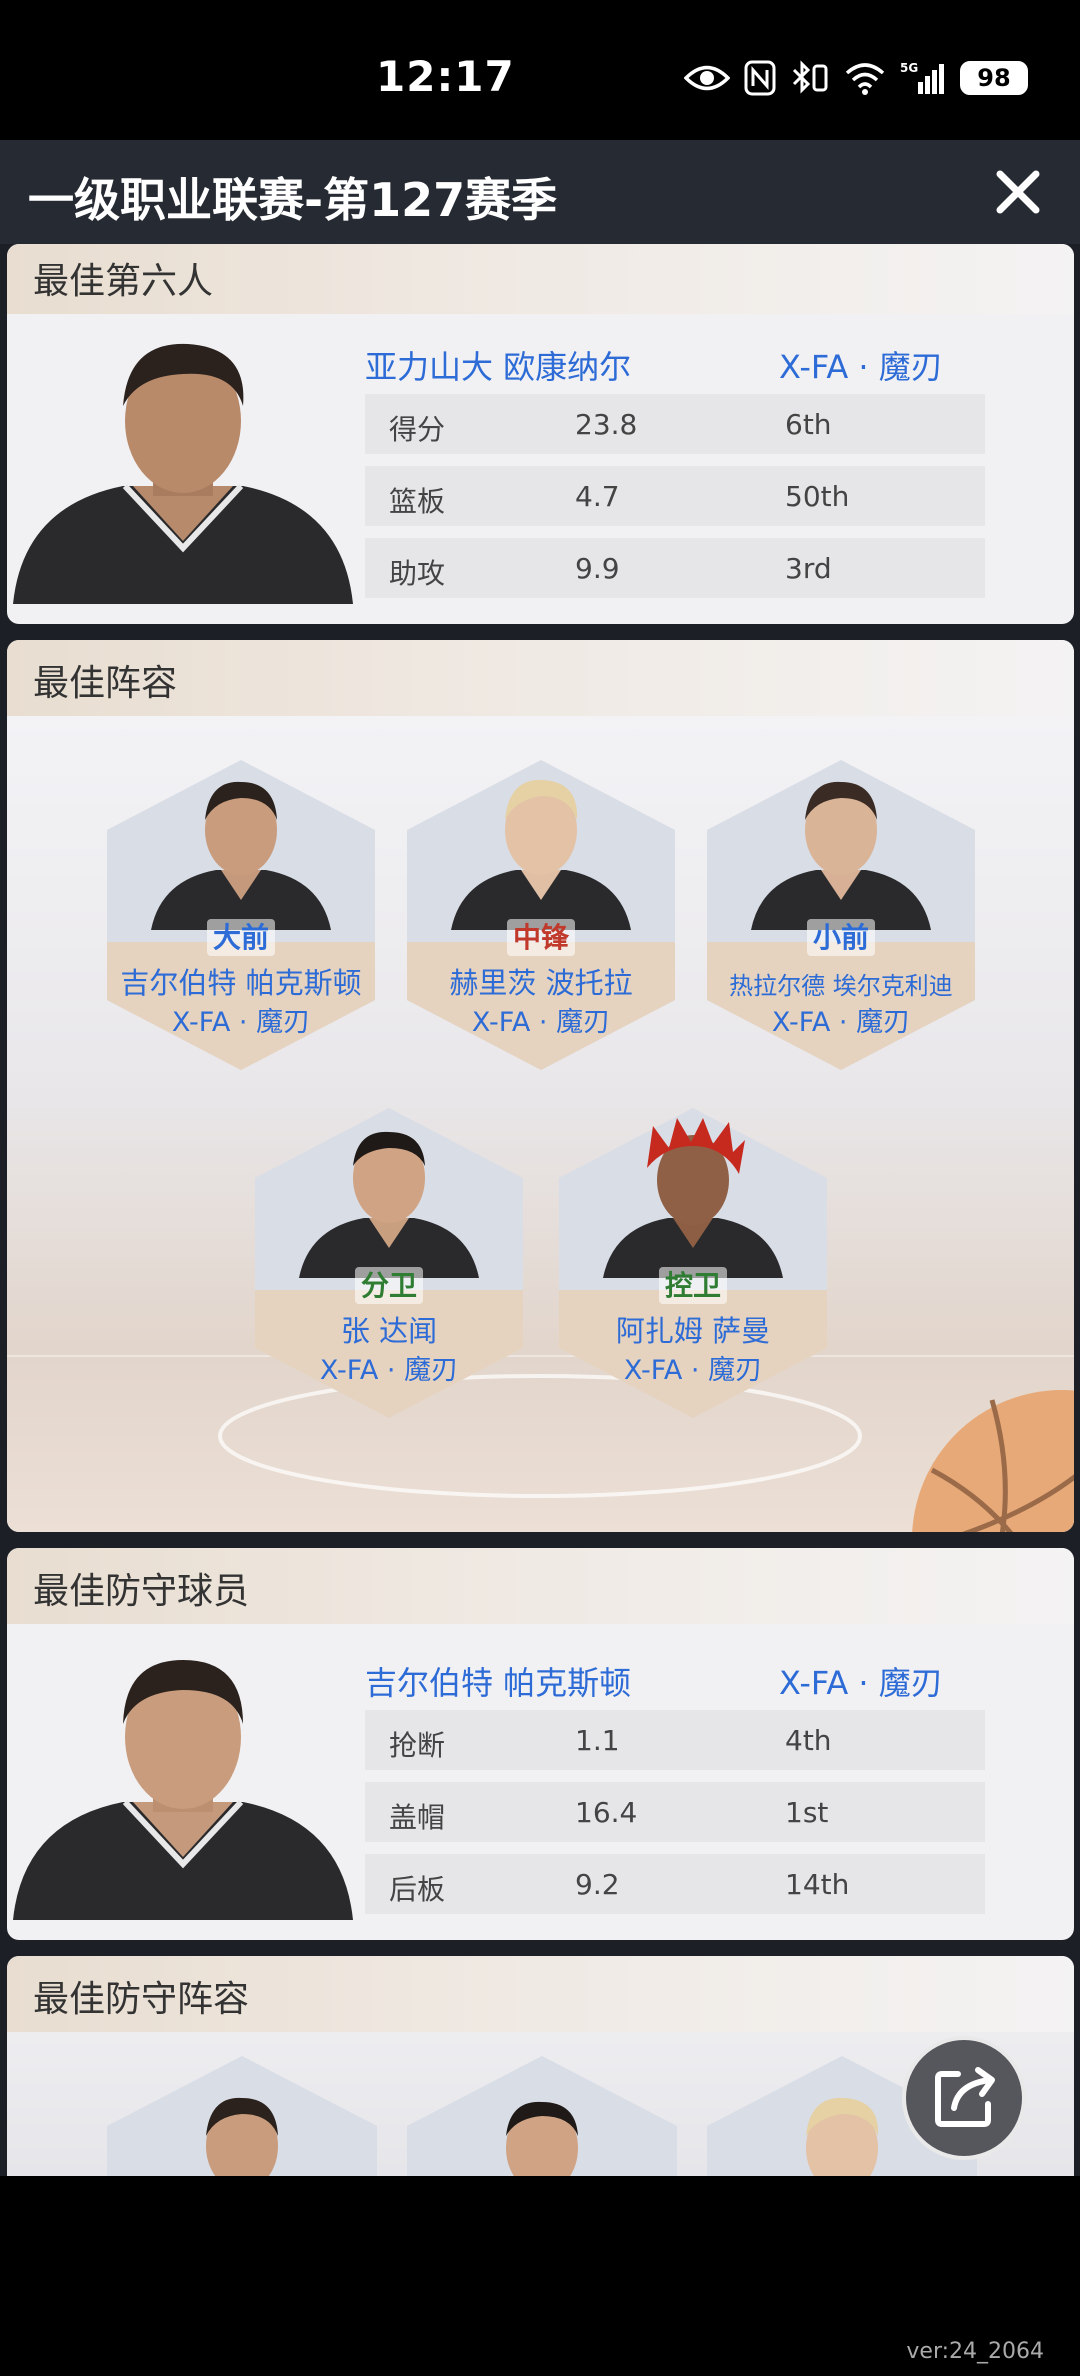  What do you see at coordinates (807, 1812) in the screenshot?
I see `stat-rank: 1st` at bounding box center [807, 1812].